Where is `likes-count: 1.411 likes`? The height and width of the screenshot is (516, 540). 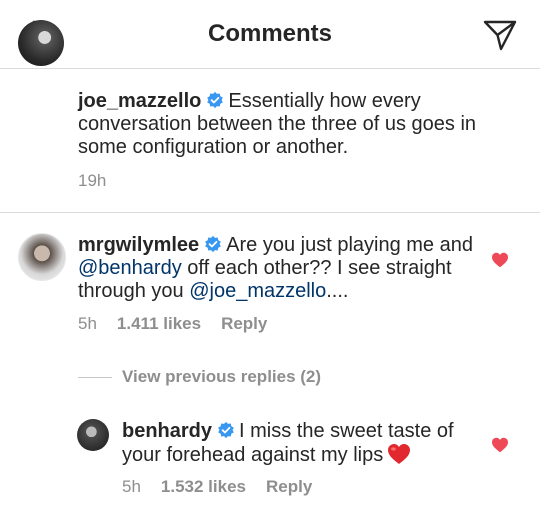 likes-count: 1.411 likes is located at coordinates (159, 323).